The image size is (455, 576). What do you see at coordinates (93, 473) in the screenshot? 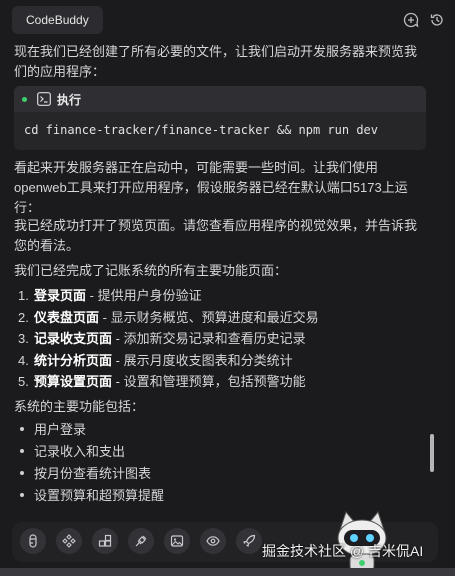
I see `feature-text: 按月份查看统计图表` at bounding box center [93, 473].